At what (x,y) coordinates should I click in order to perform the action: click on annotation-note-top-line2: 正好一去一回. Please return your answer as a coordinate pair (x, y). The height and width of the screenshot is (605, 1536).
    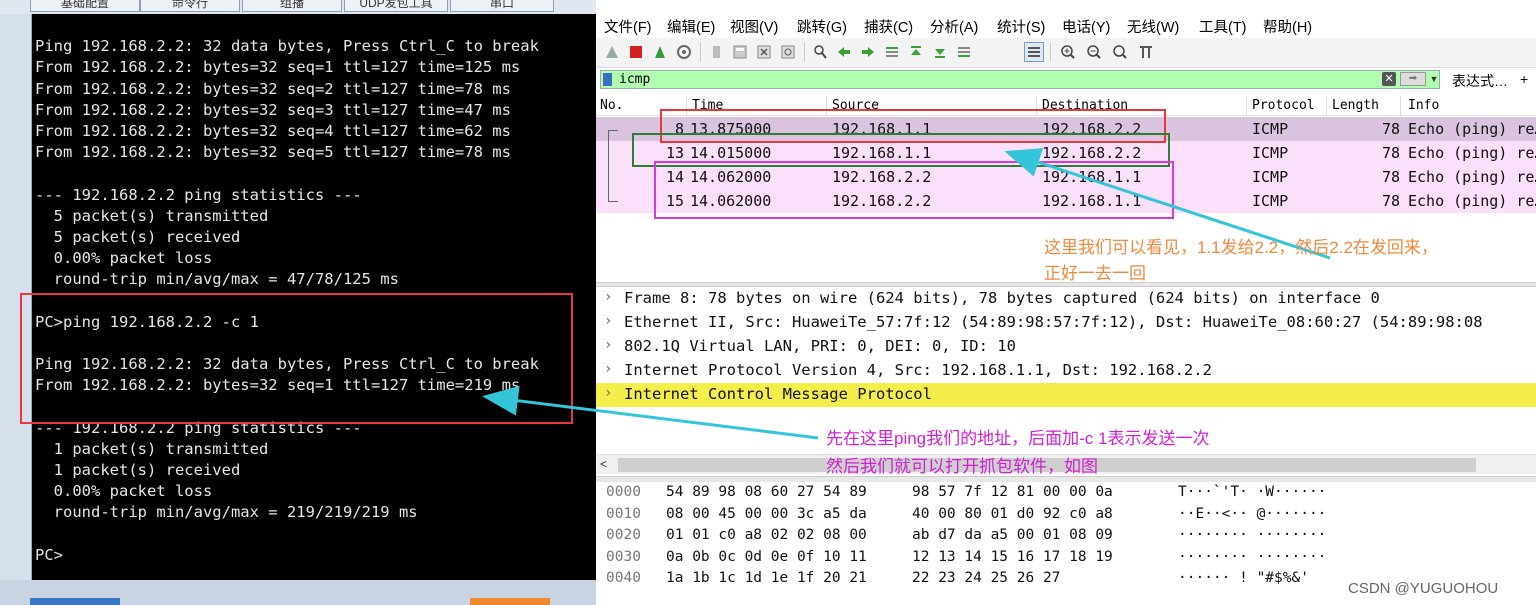
    Looking at the image, I should click on (1095, 273).